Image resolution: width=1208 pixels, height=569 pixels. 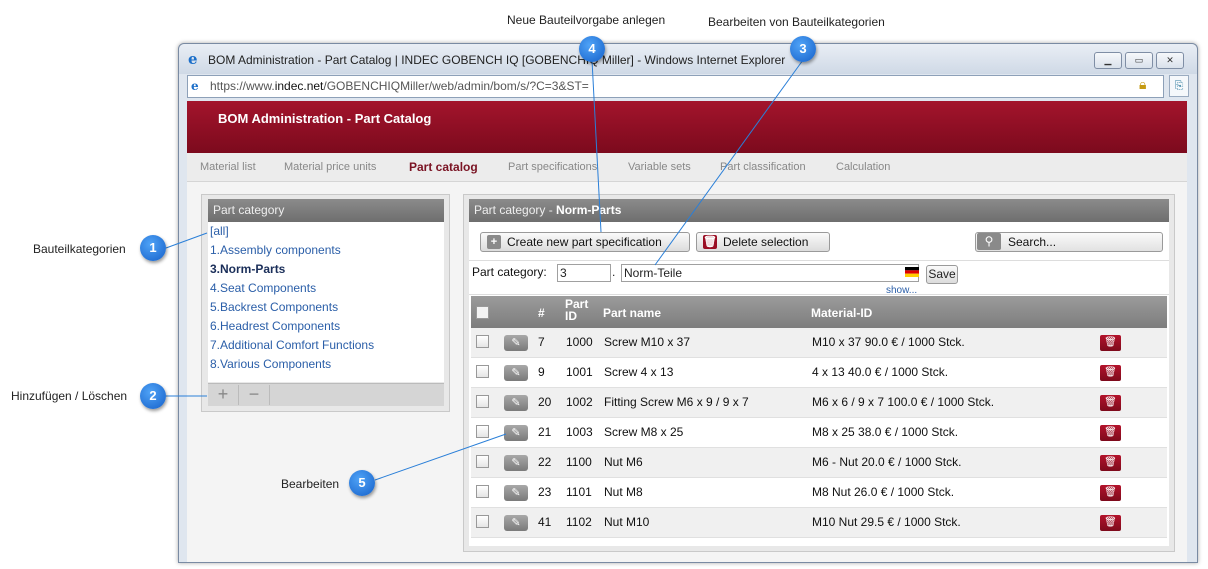 I want to click on callout-5-label: Bearbeiten, so click(x=310, y=484).